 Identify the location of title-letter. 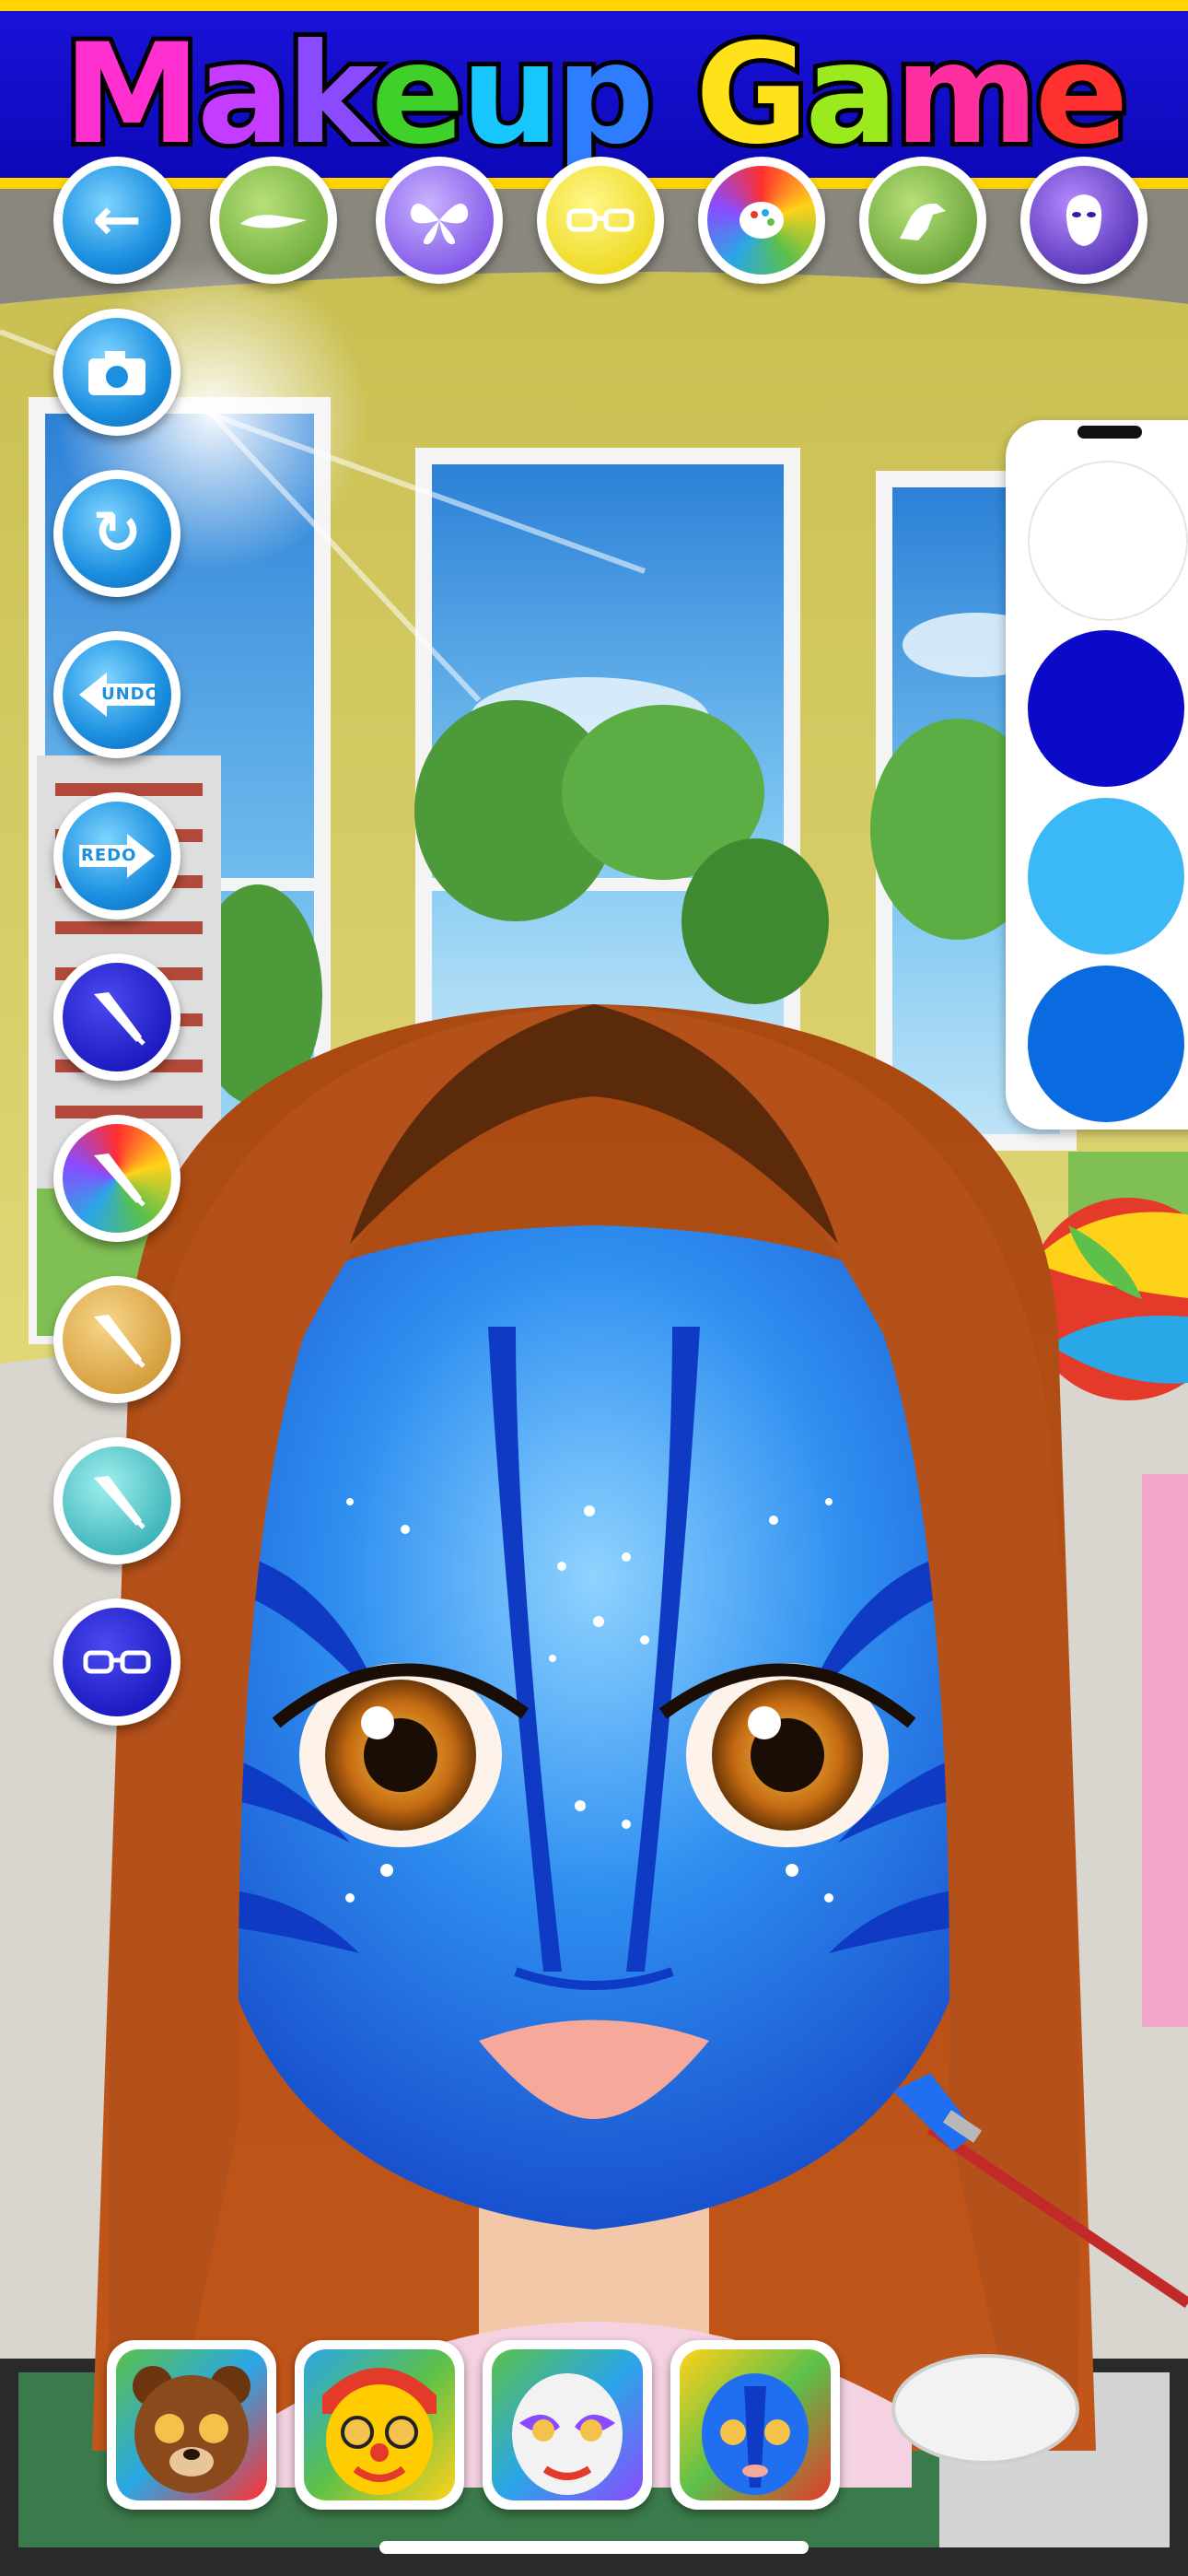
(673, 95).